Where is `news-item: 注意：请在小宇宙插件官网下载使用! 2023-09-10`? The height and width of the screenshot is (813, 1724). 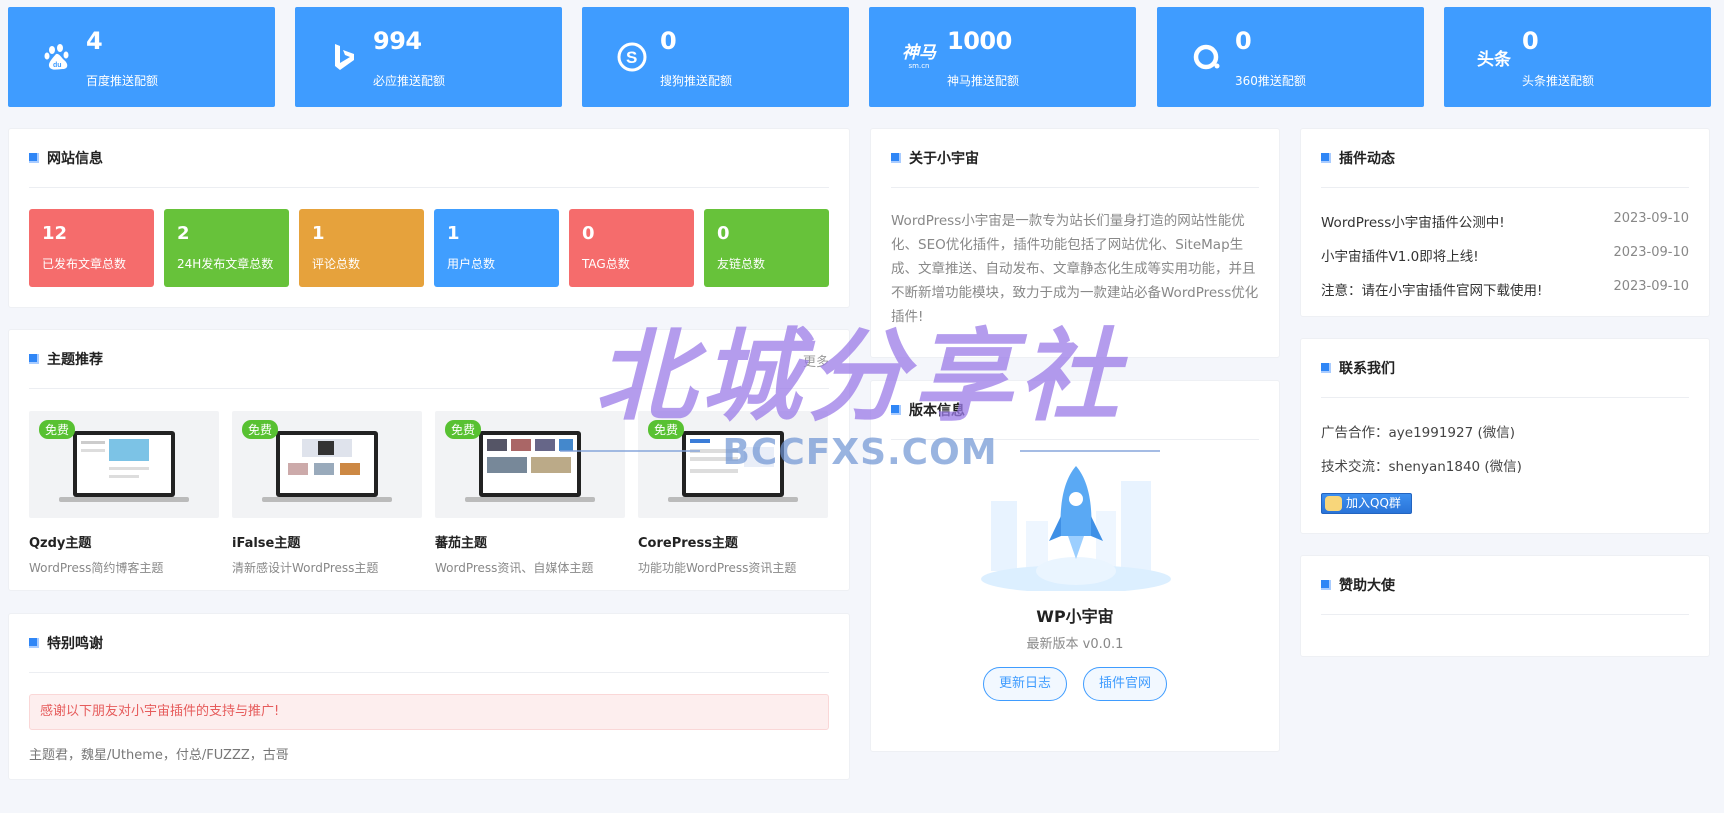 news-item: 注意：请在小宇宙插件官网下载使用! 2023-09-10 is located at coordinates (1505, 289).